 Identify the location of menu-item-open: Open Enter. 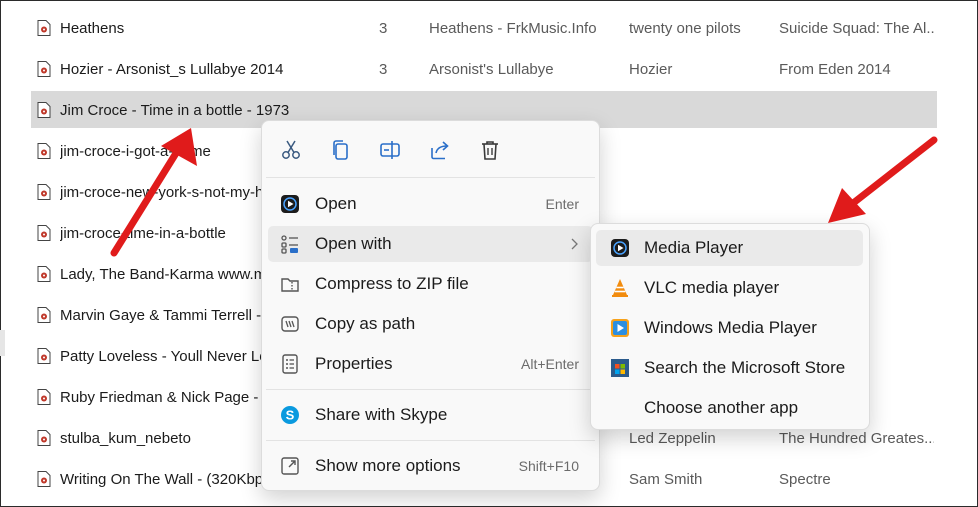
(430, 204).